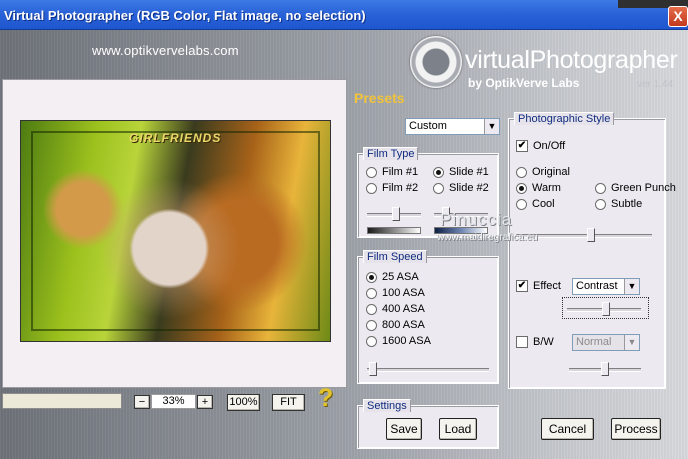 The width and height of the screenshot is (688, 459). Describe the element at coordinates (403, 309) in the screenshot. I see `speed-400-label: 400 ASA` at that location.